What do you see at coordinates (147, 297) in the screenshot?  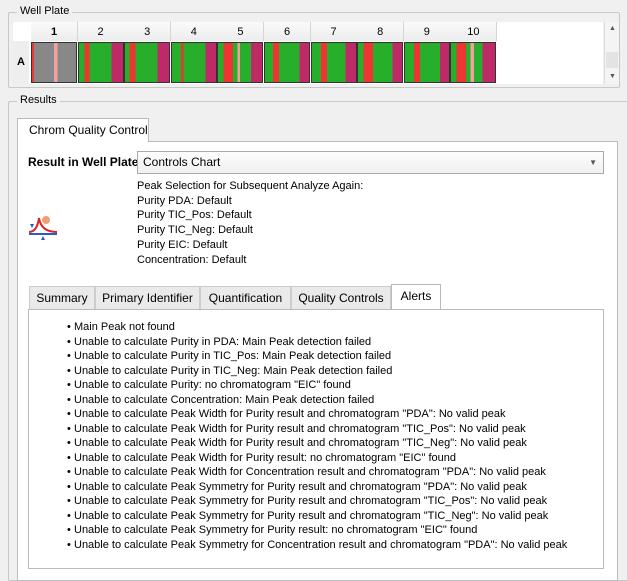 I see `tab-primary-identifier: Primary Identifier` at bounding box center [147, 297].